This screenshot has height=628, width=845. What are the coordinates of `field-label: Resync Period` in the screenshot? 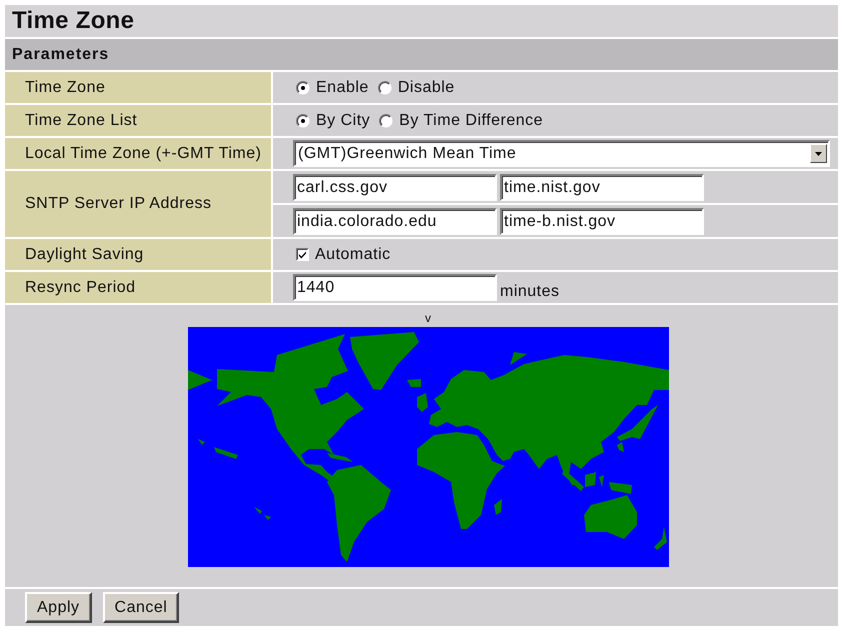 It's located at (138, 287).